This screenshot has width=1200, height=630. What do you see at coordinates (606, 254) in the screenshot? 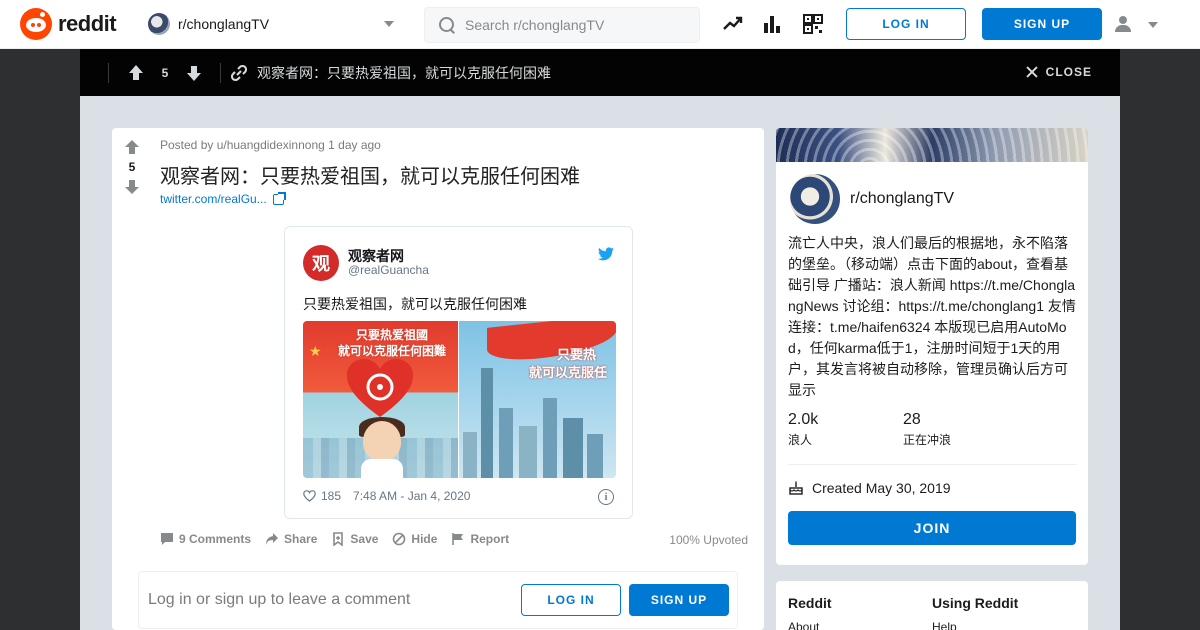
I see `twitter-bird-icon` at bounding box center [606, 254].